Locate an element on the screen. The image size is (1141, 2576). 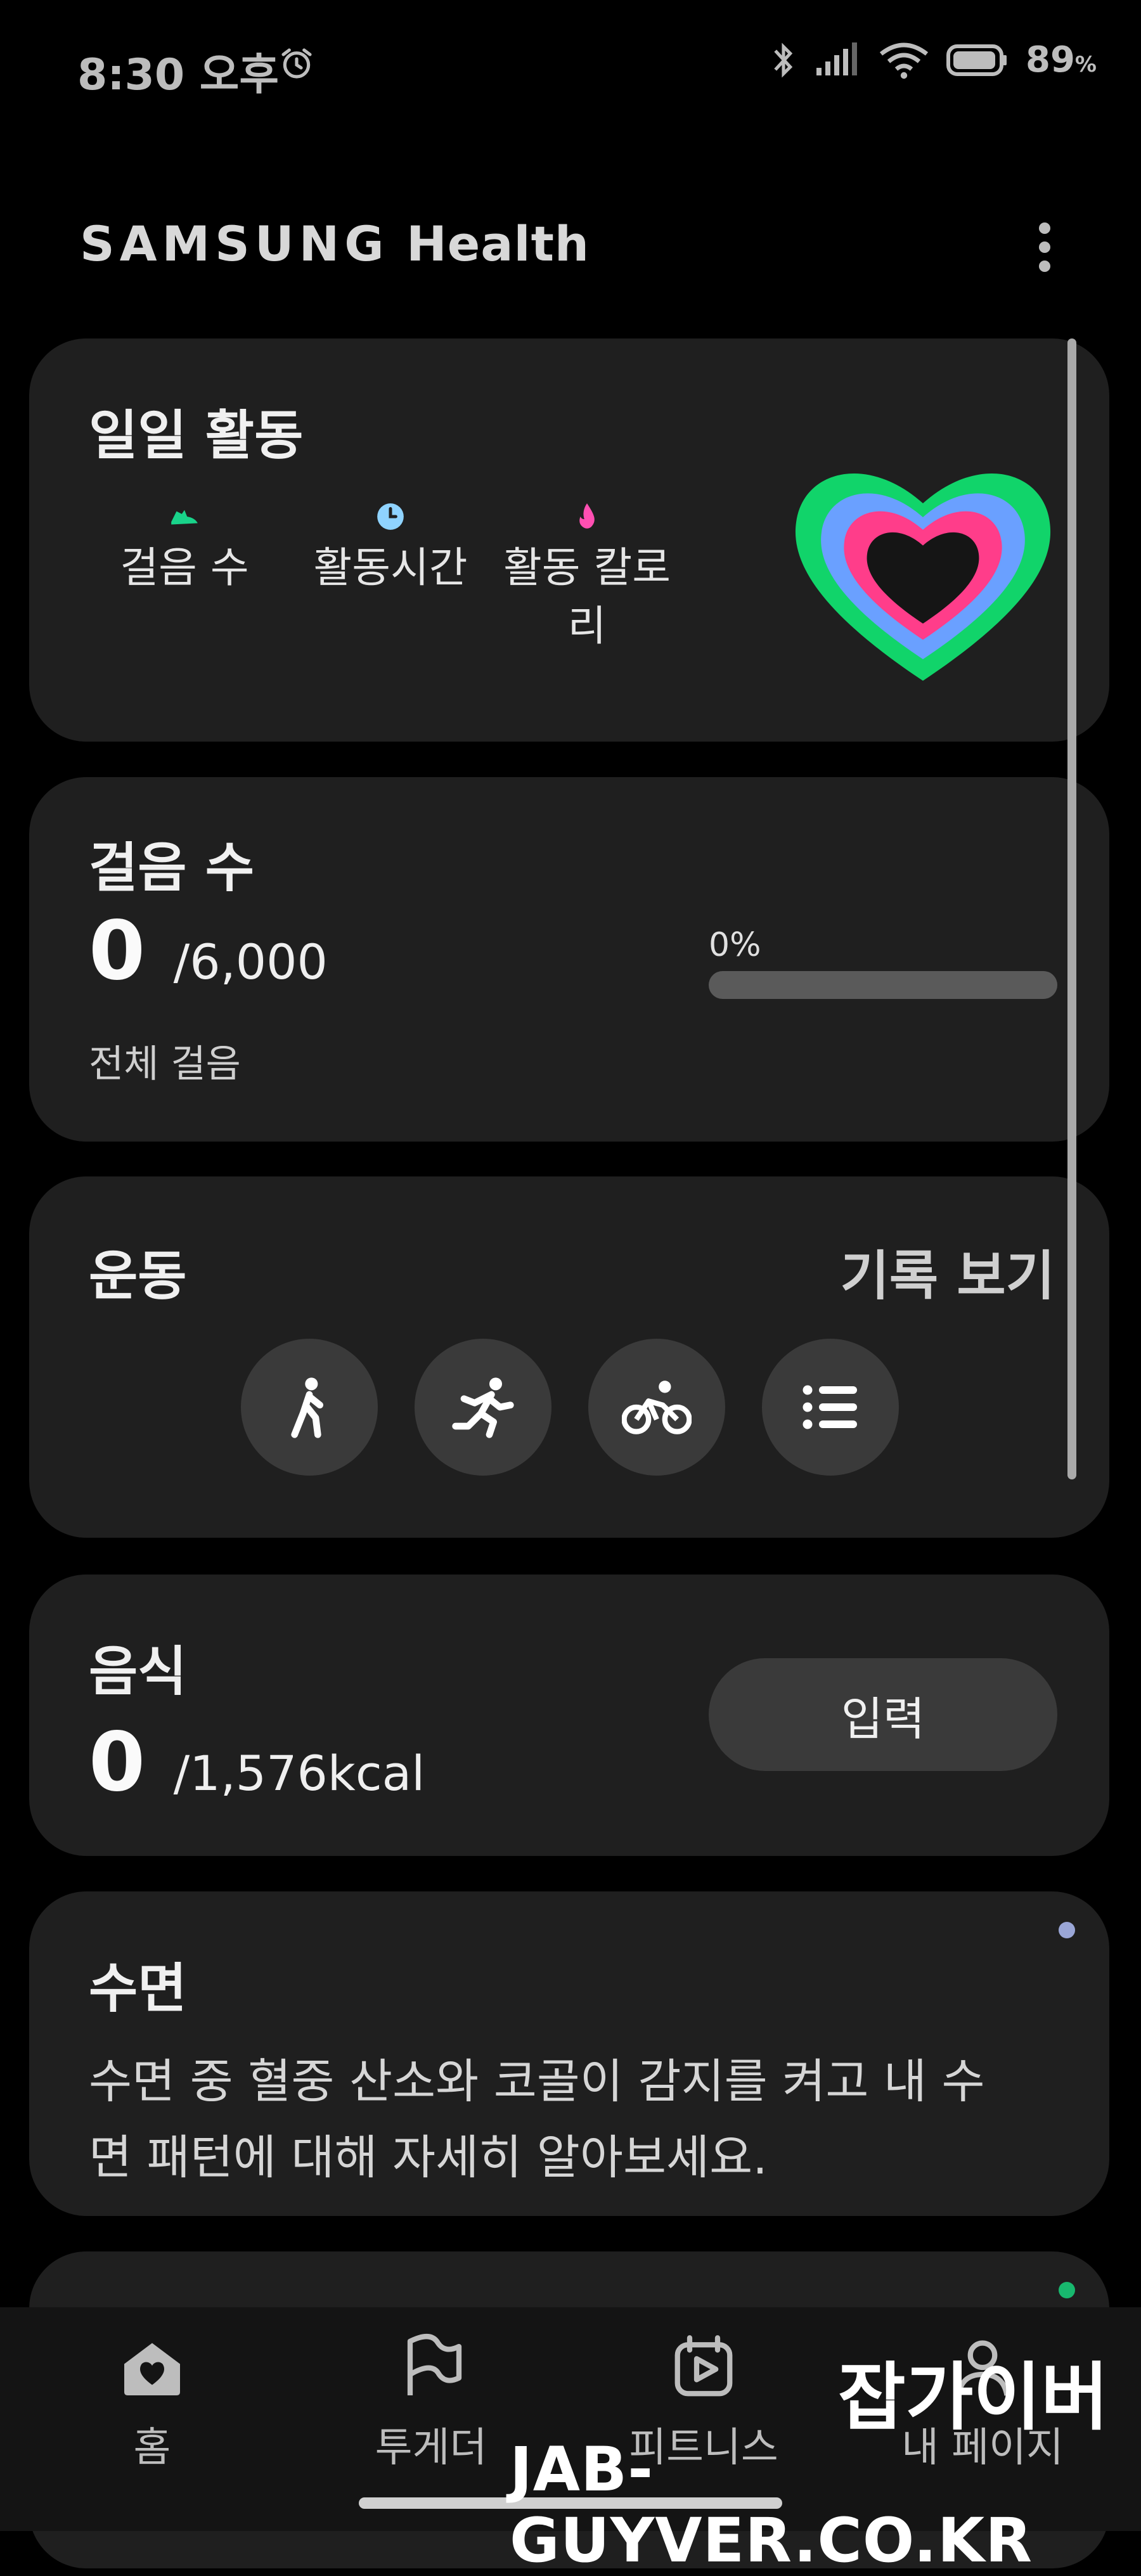
more-exercises-button is located at coordinates (830, 1407).